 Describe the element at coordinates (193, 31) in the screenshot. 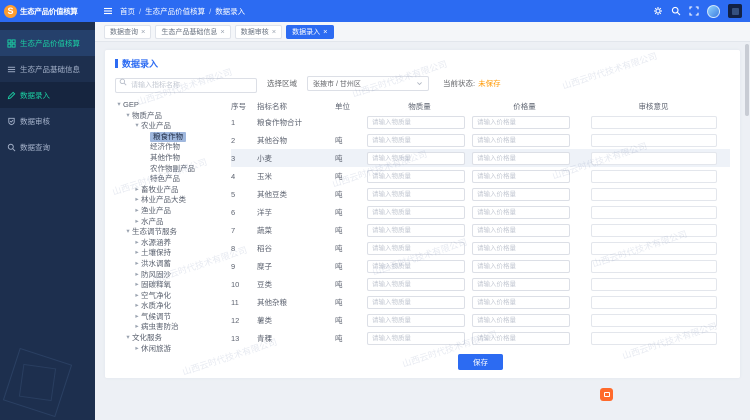

I see `tab-basic-info: 生态产品基础信息 ×` at that location.